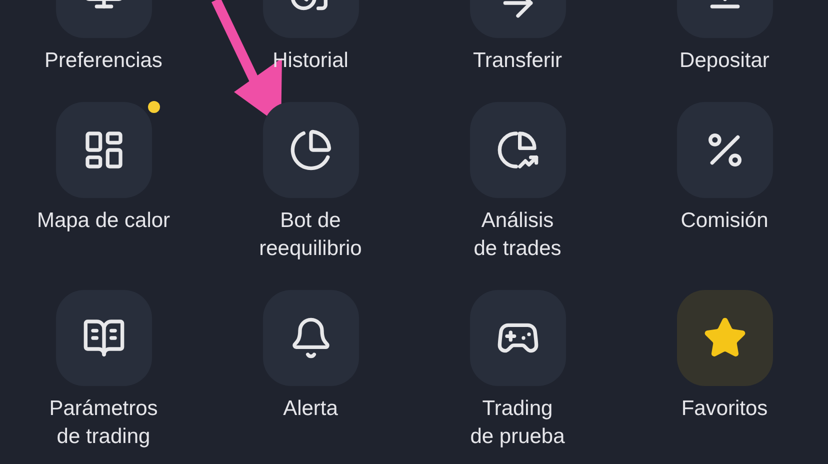 Image resolution: width=828 pixels, height=464 pixels. Describe the element at coordinates (103, 423) in the screenshot. I see `shortcut-label: Parámetros de trading` at that location.